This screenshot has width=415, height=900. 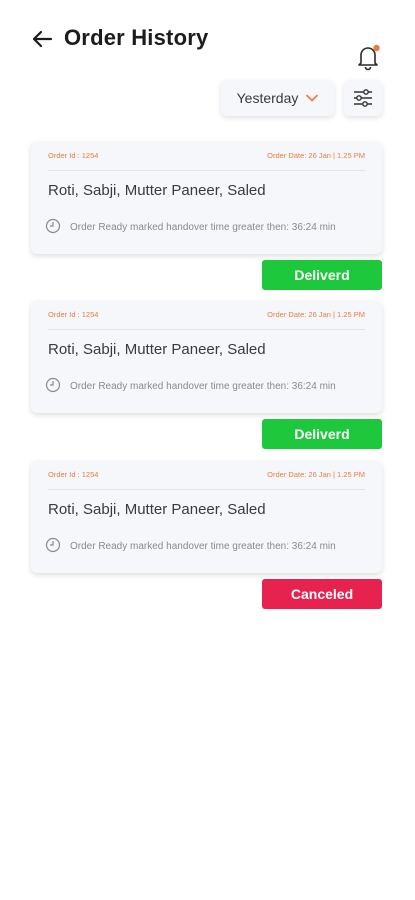 I want to click on chevron-down-icon, so click(x=312, y=98).